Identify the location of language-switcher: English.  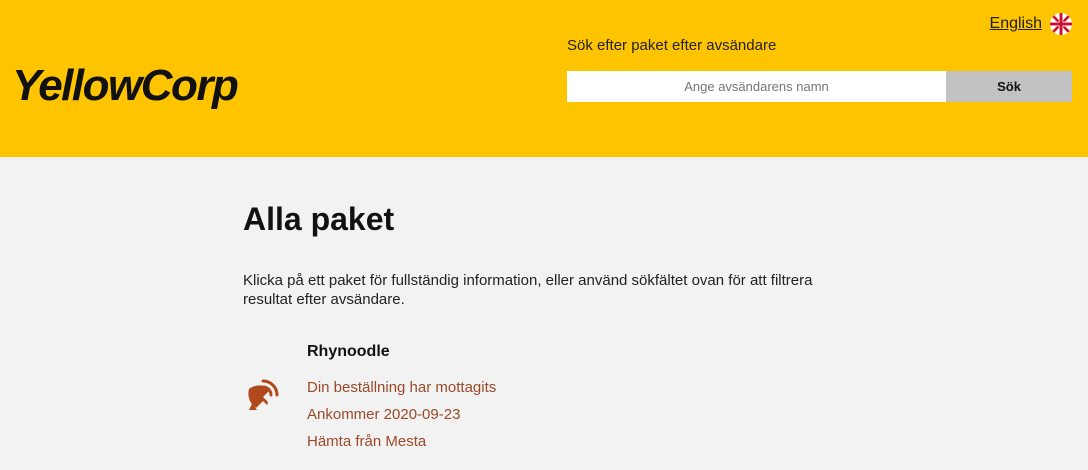
(1031, 24).